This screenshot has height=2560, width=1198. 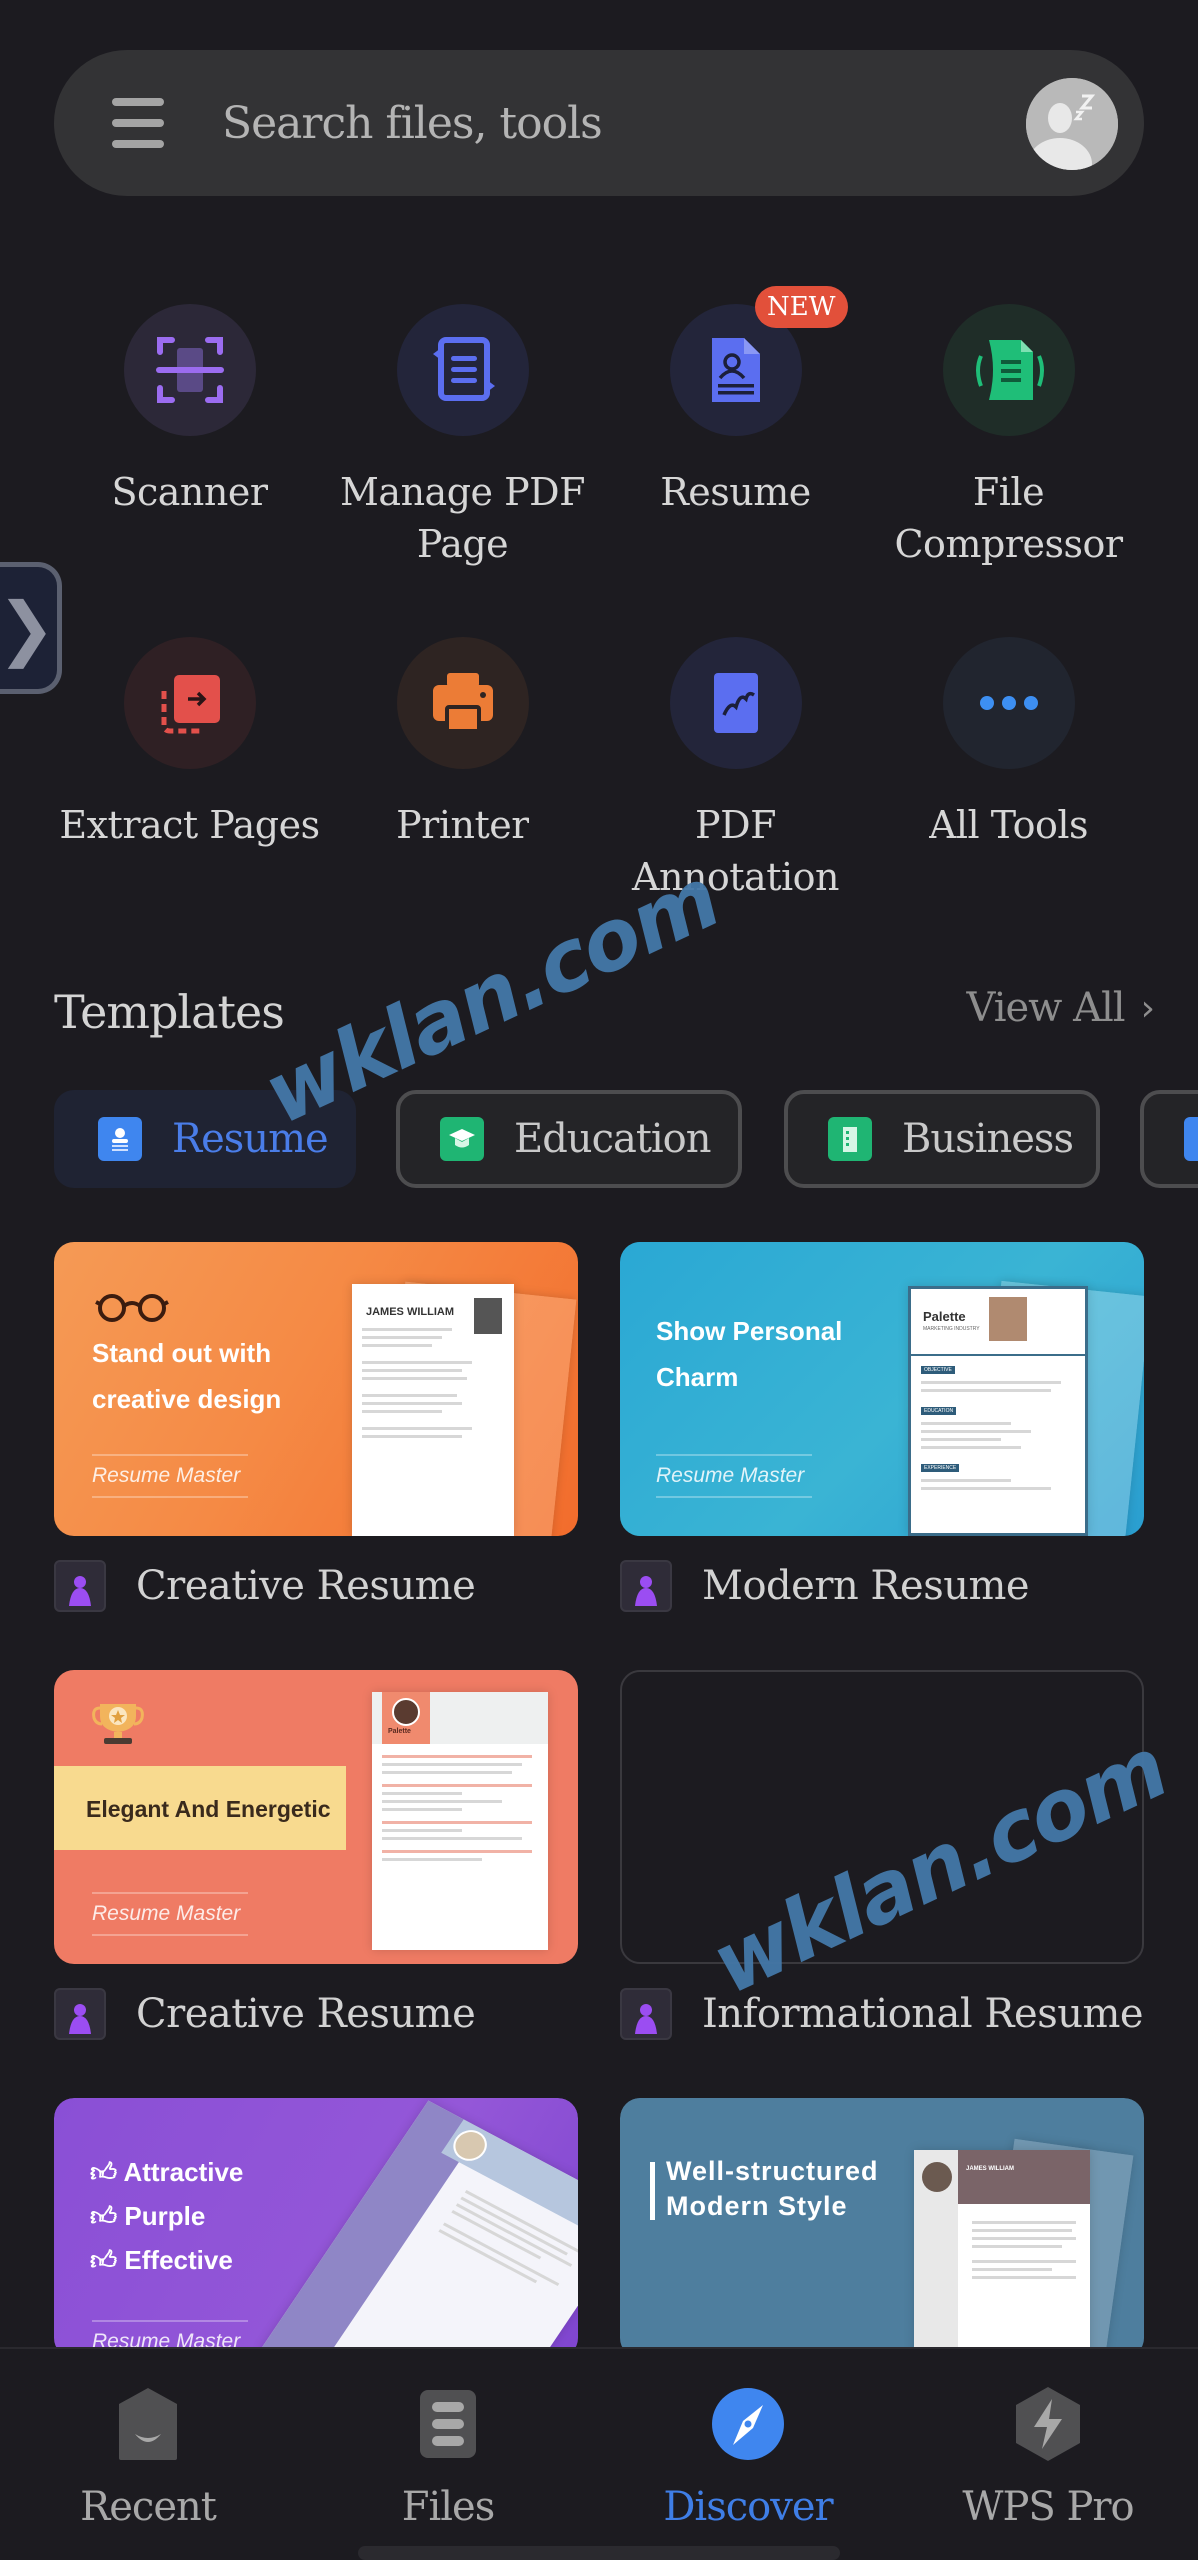 What do you see at coordinates (161, 2260) in the screenshot?
I see `headline-line: 👍︎ Effective` at bounding box center [161, 2260].